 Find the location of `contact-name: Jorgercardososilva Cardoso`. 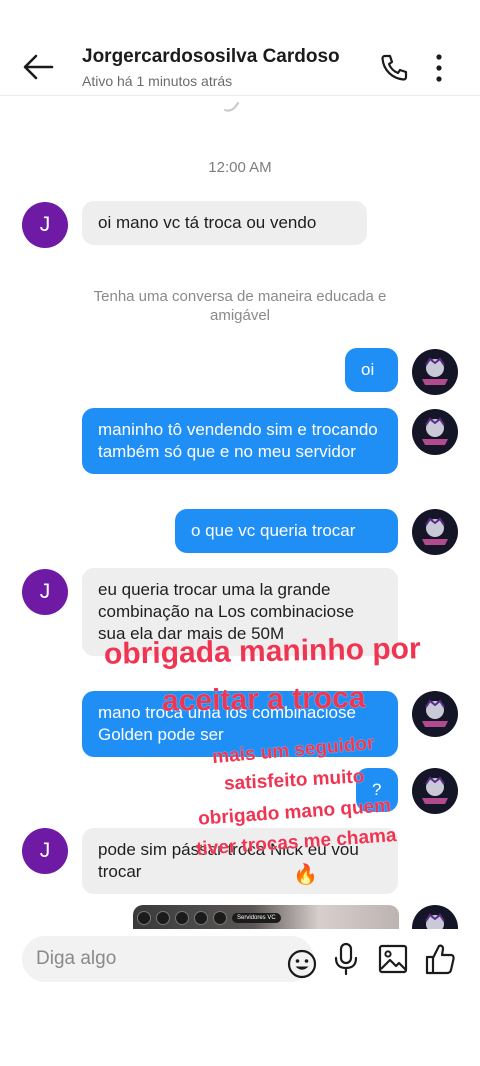

contact-name: Jorgercardososilva Cardoso is located at coordinates (211, 57).